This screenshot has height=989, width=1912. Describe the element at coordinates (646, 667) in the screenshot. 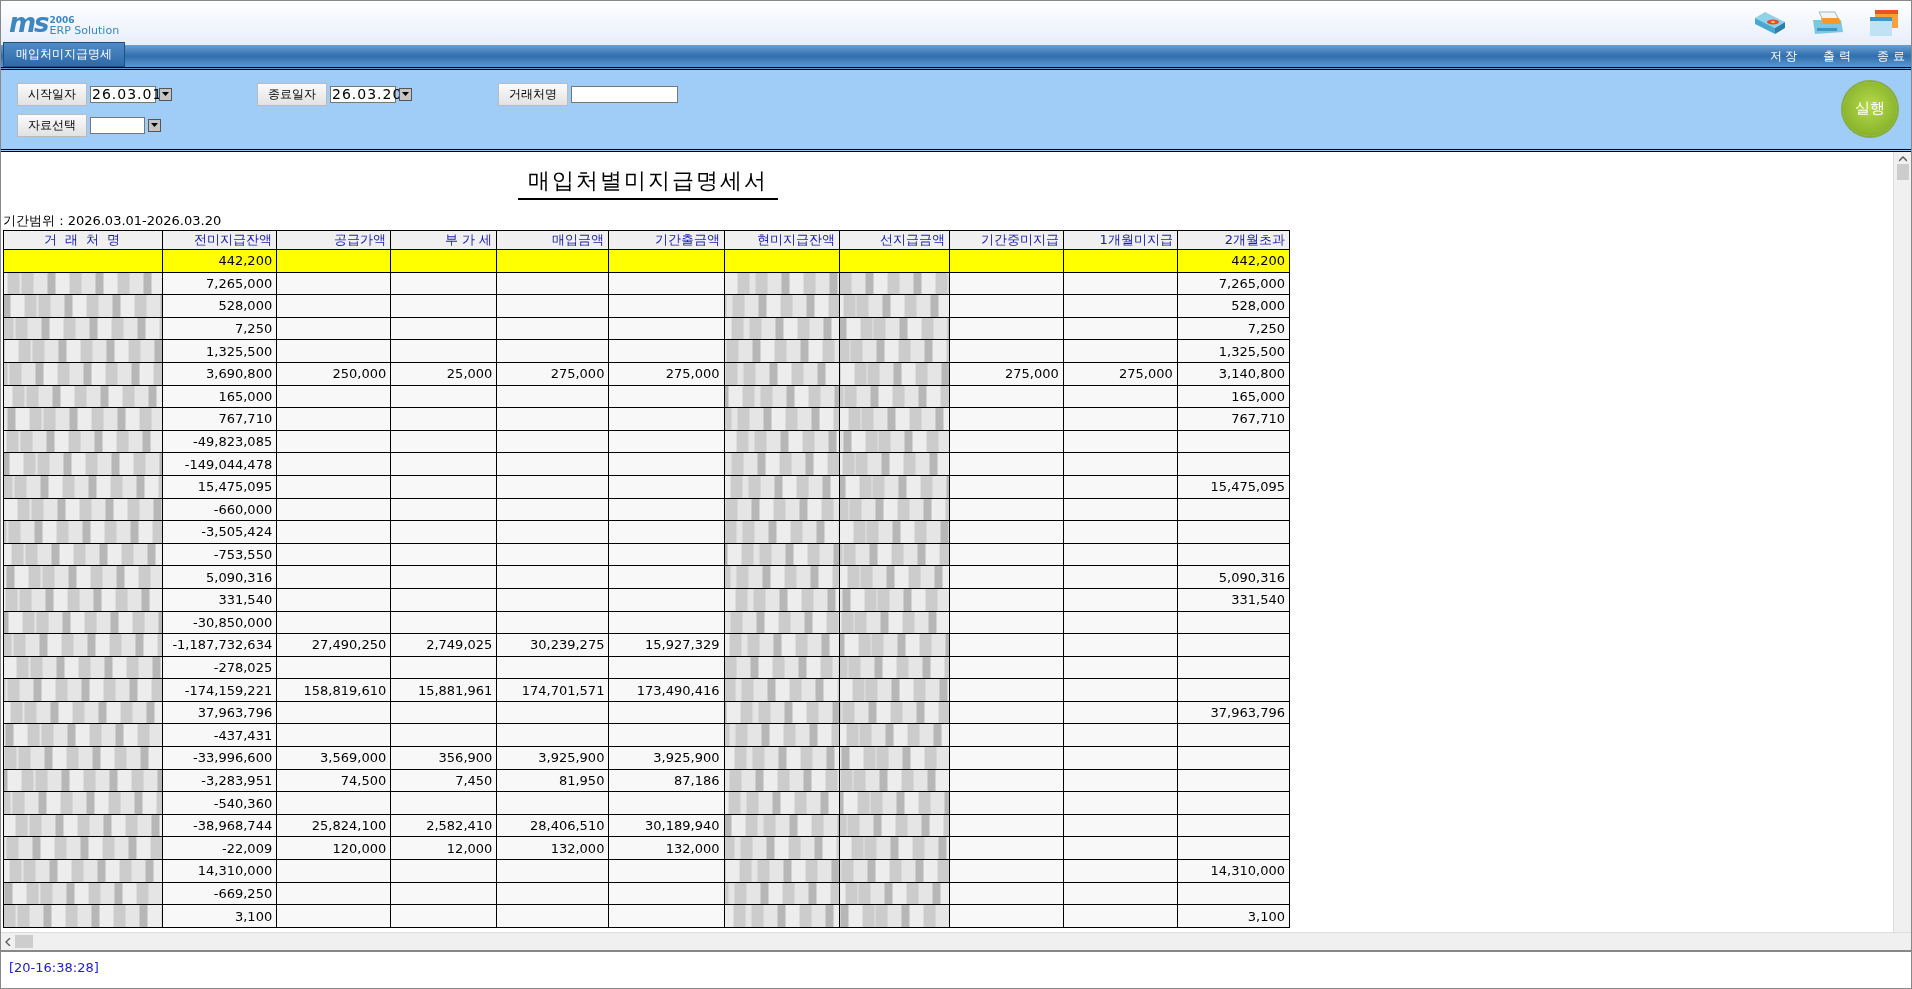

I see `table-row: -278,025` at that location.